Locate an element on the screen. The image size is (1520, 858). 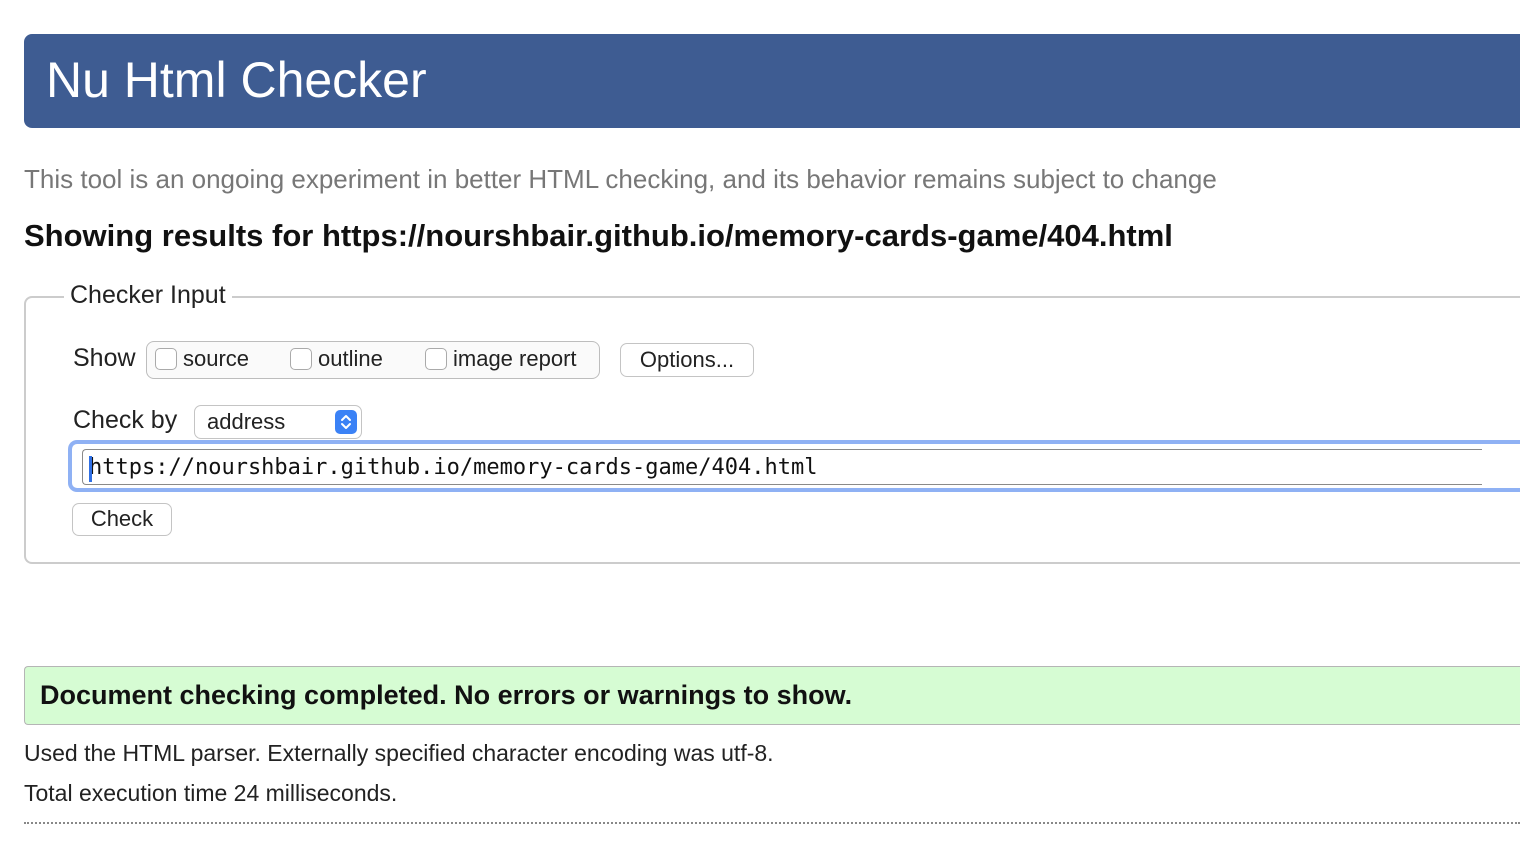
outline-checkbox is located at coordinates (301, 359).